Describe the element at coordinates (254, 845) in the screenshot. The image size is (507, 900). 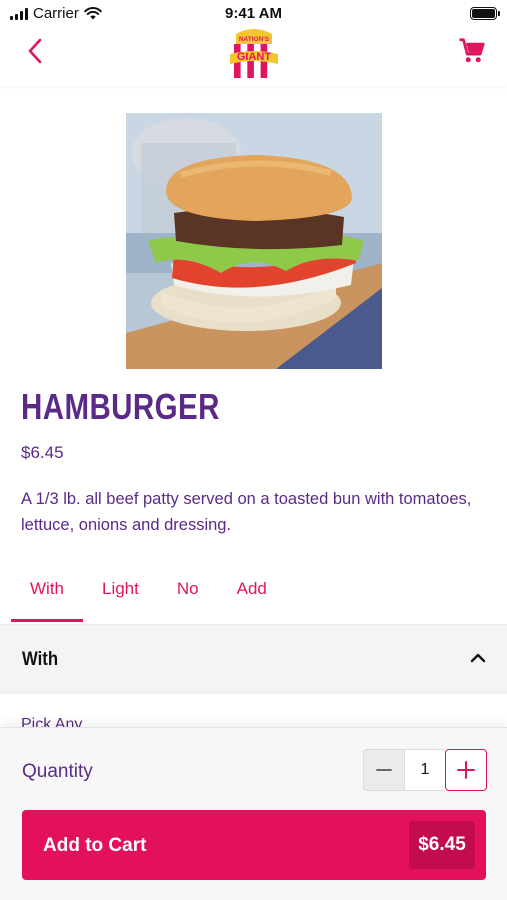
I see `add-to-cart-button: Add to Cart $6.45` at that location.